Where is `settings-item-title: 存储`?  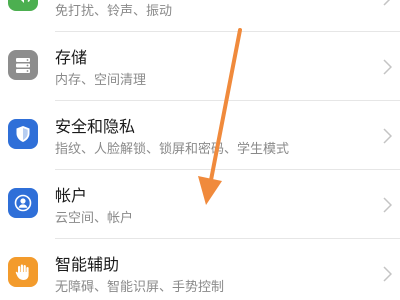 settings-item-title: 存储 is located at coordinates (71, 57).